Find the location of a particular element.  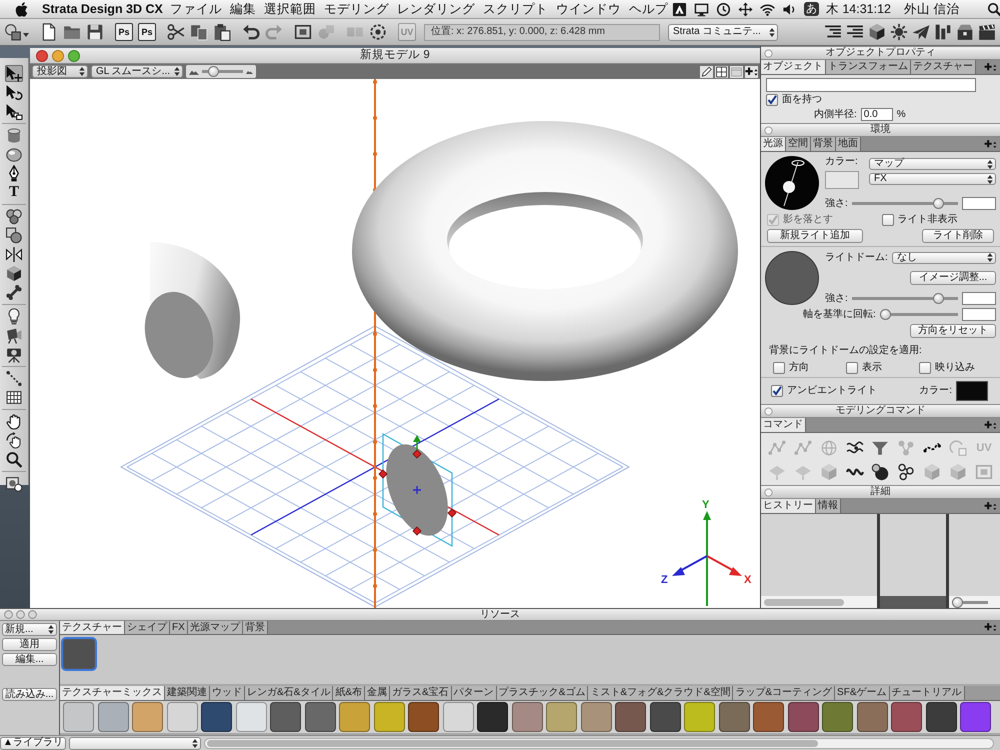

pointer-squares-icon is located at coordinates (14, 111).